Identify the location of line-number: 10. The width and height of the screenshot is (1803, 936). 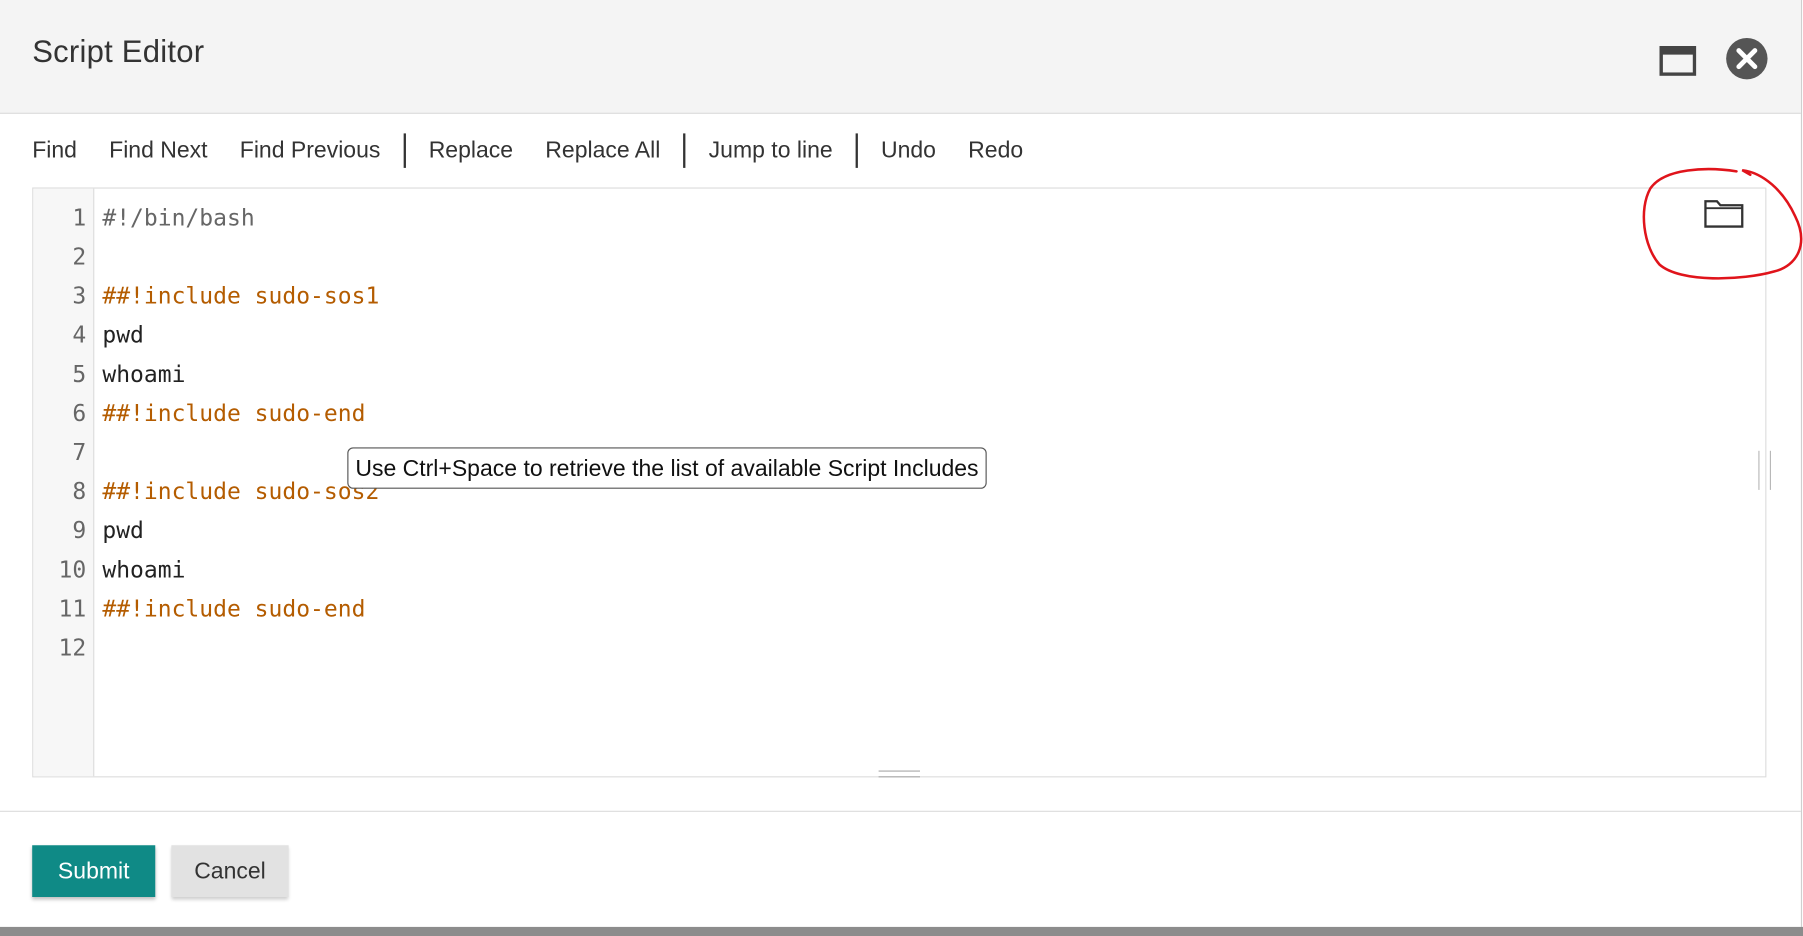
(72, 569).